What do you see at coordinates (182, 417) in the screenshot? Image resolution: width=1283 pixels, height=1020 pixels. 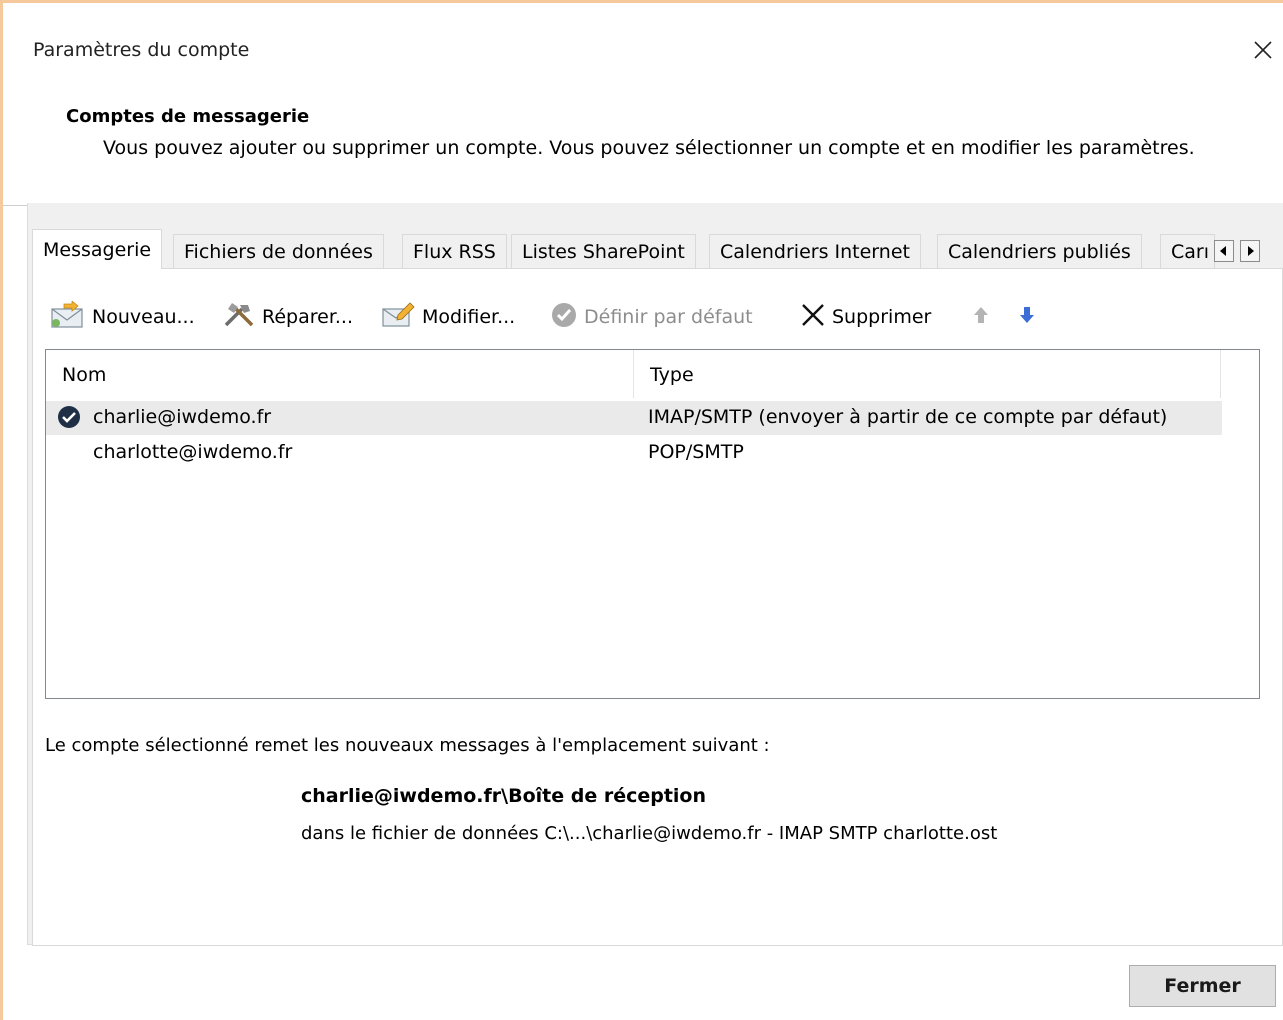 I see `account-name: charlie@iwdemo.fr` at bounding box center [182, 417].